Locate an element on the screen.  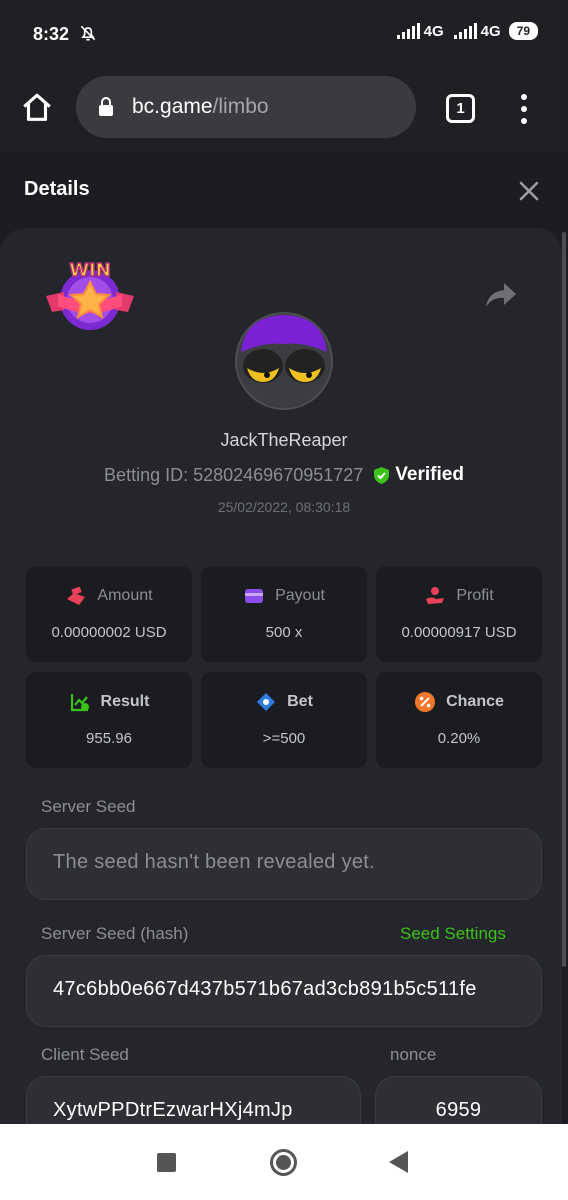
url-text: bc.game/limbo is located at coordinates (200, 107).